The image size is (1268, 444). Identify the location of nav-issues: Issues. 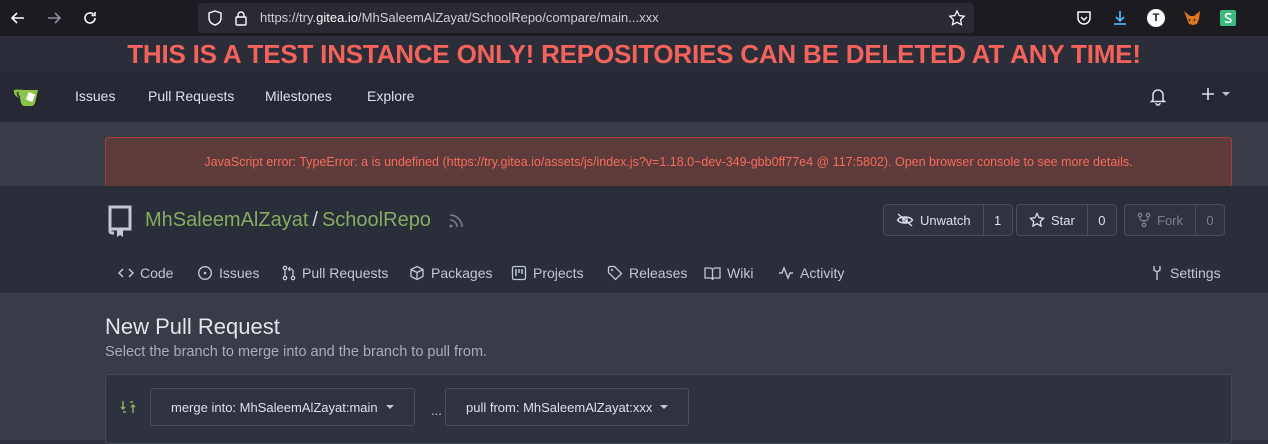
(95, 96).